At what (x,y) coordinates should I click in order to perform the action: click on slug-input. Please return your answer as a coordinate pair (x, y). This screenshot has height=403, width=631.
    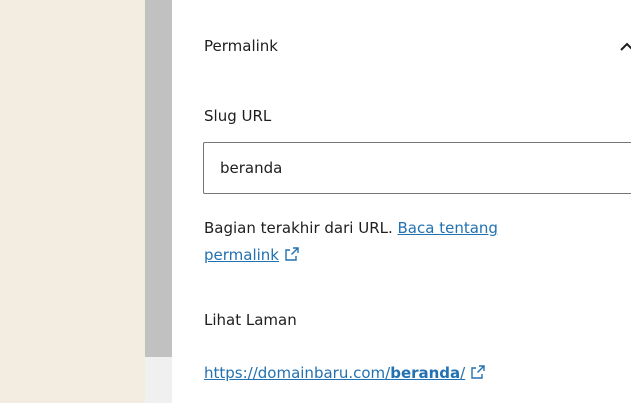
    Looking at the image, I should click on (417, 168).